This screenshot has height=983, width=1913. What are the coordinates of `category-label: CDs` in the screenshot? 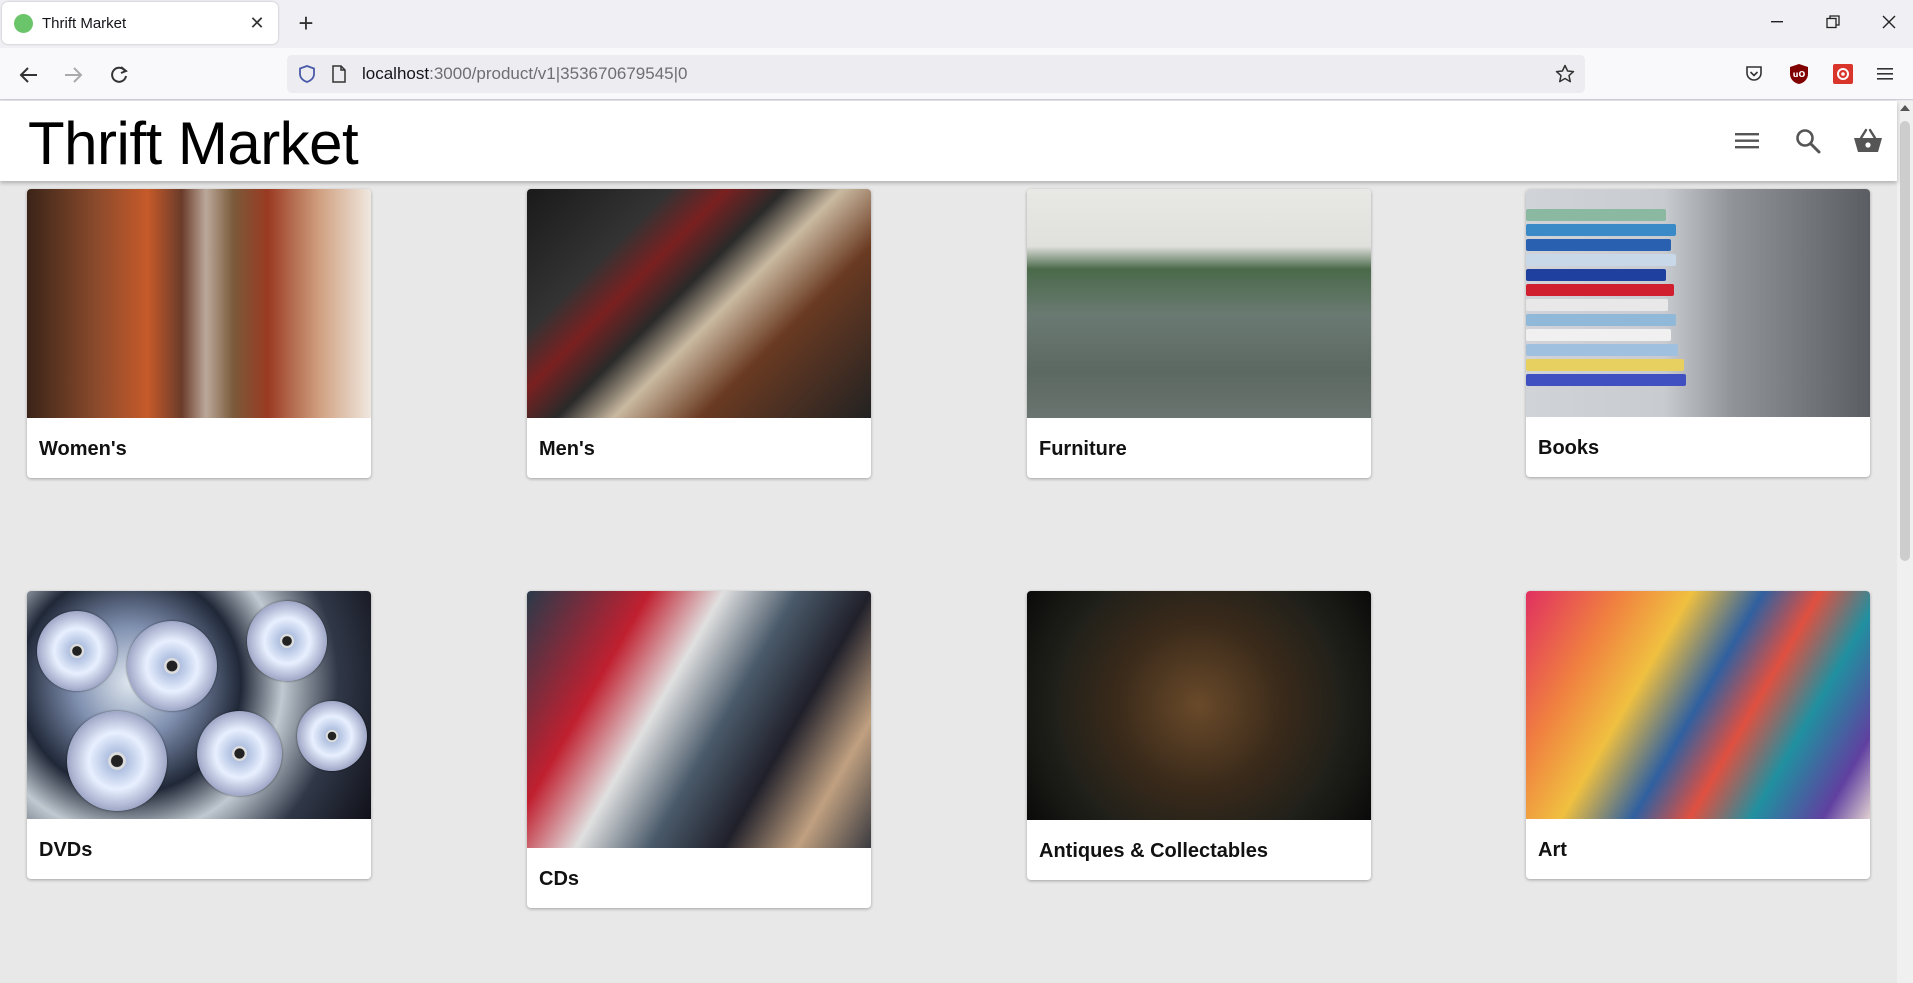 It's located at (559, 879).